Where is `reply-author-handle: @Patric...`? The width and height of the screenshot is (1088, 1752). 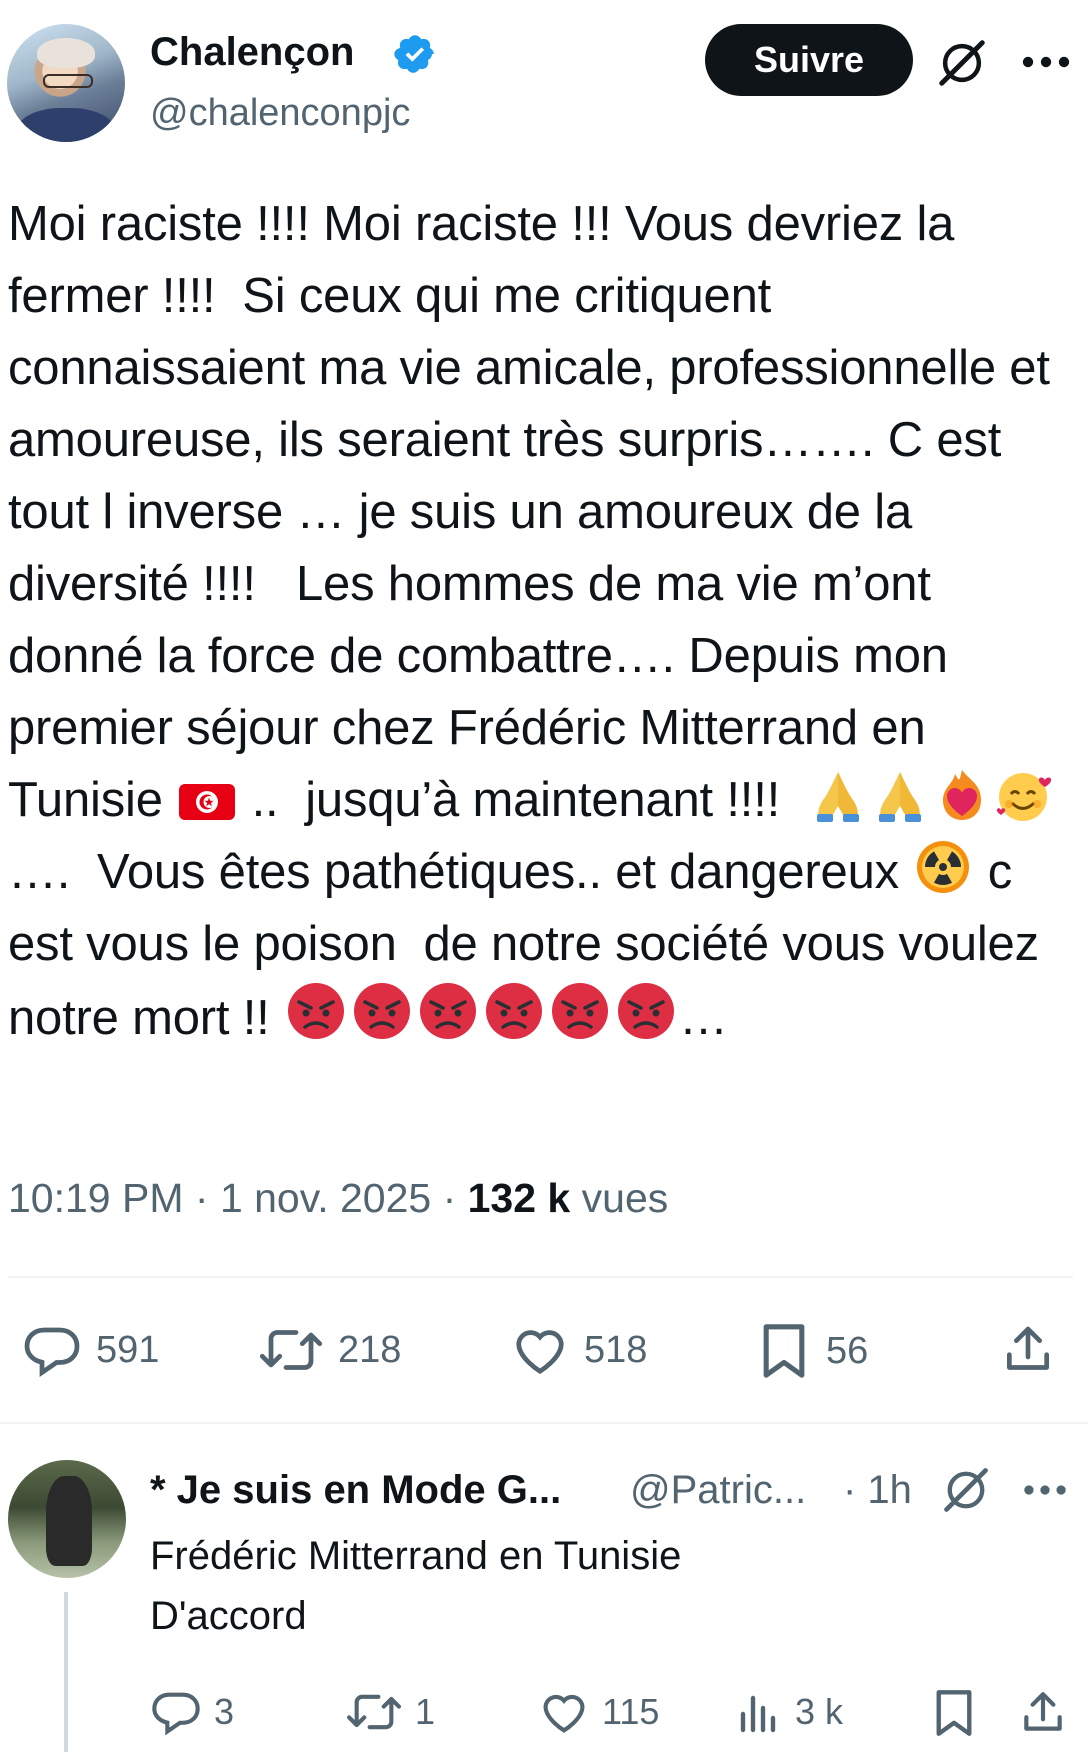
reply-author-handle: @Patric... is located at coordinates (718, 1490).